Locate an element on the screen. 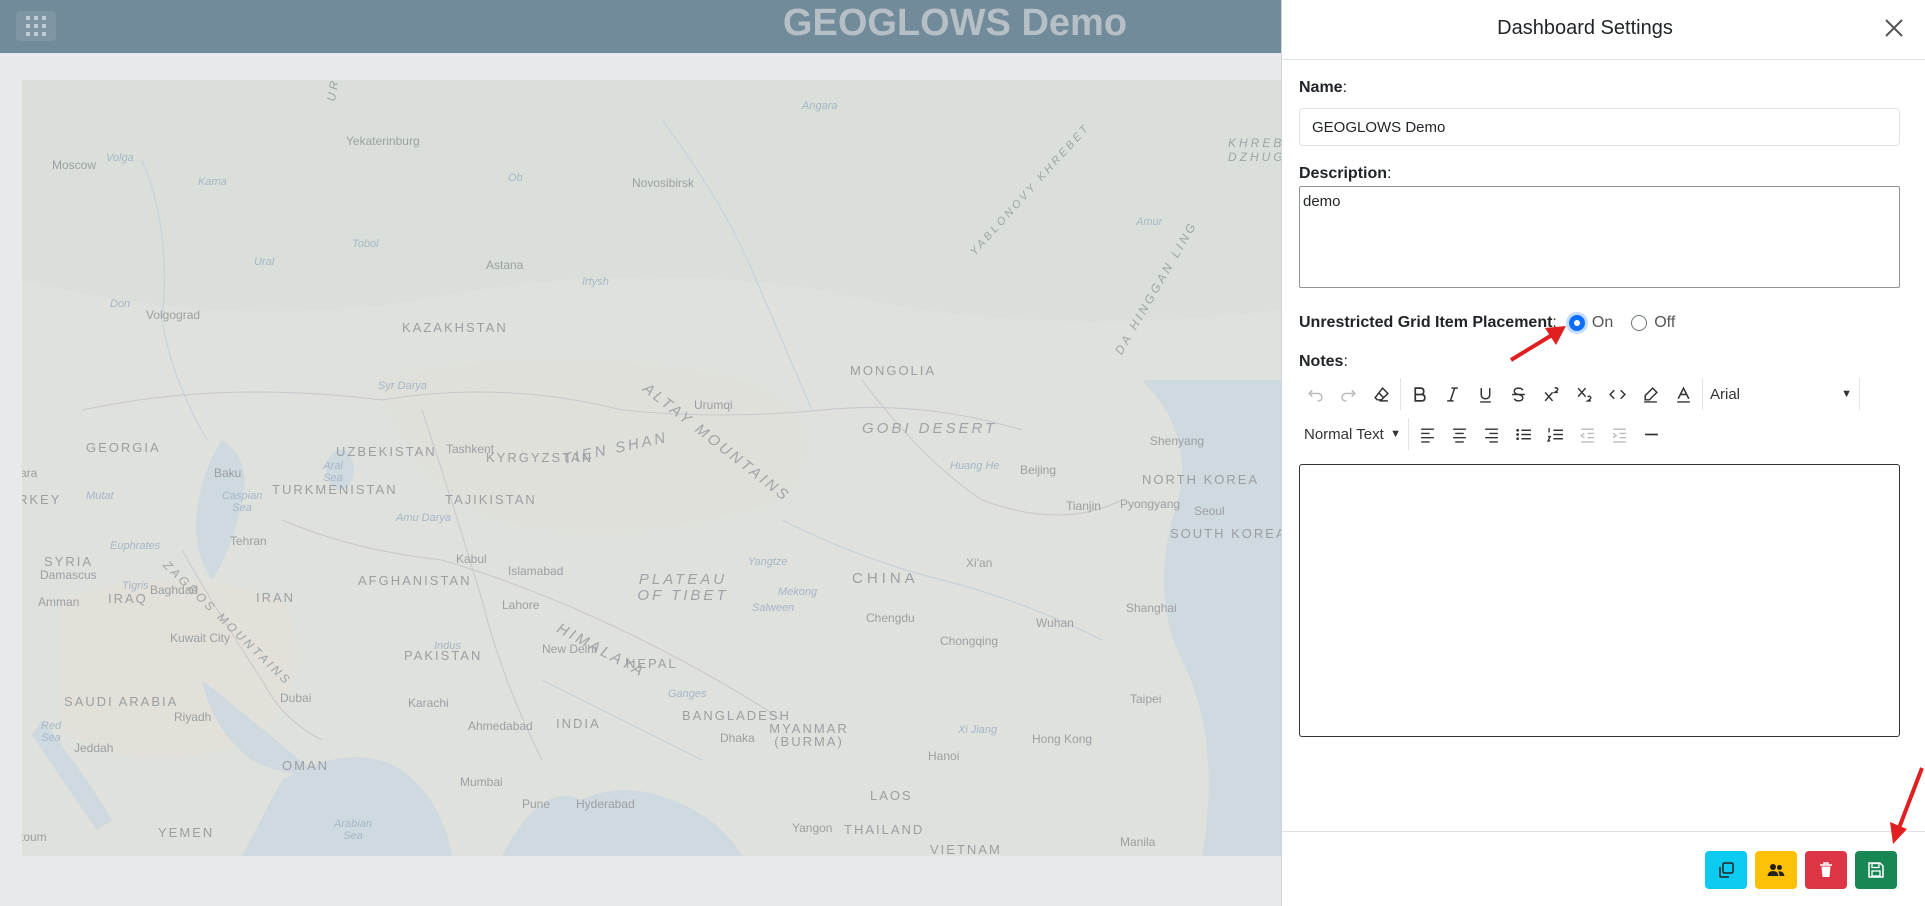  highlight-button is located at coordinates (1650, 394).